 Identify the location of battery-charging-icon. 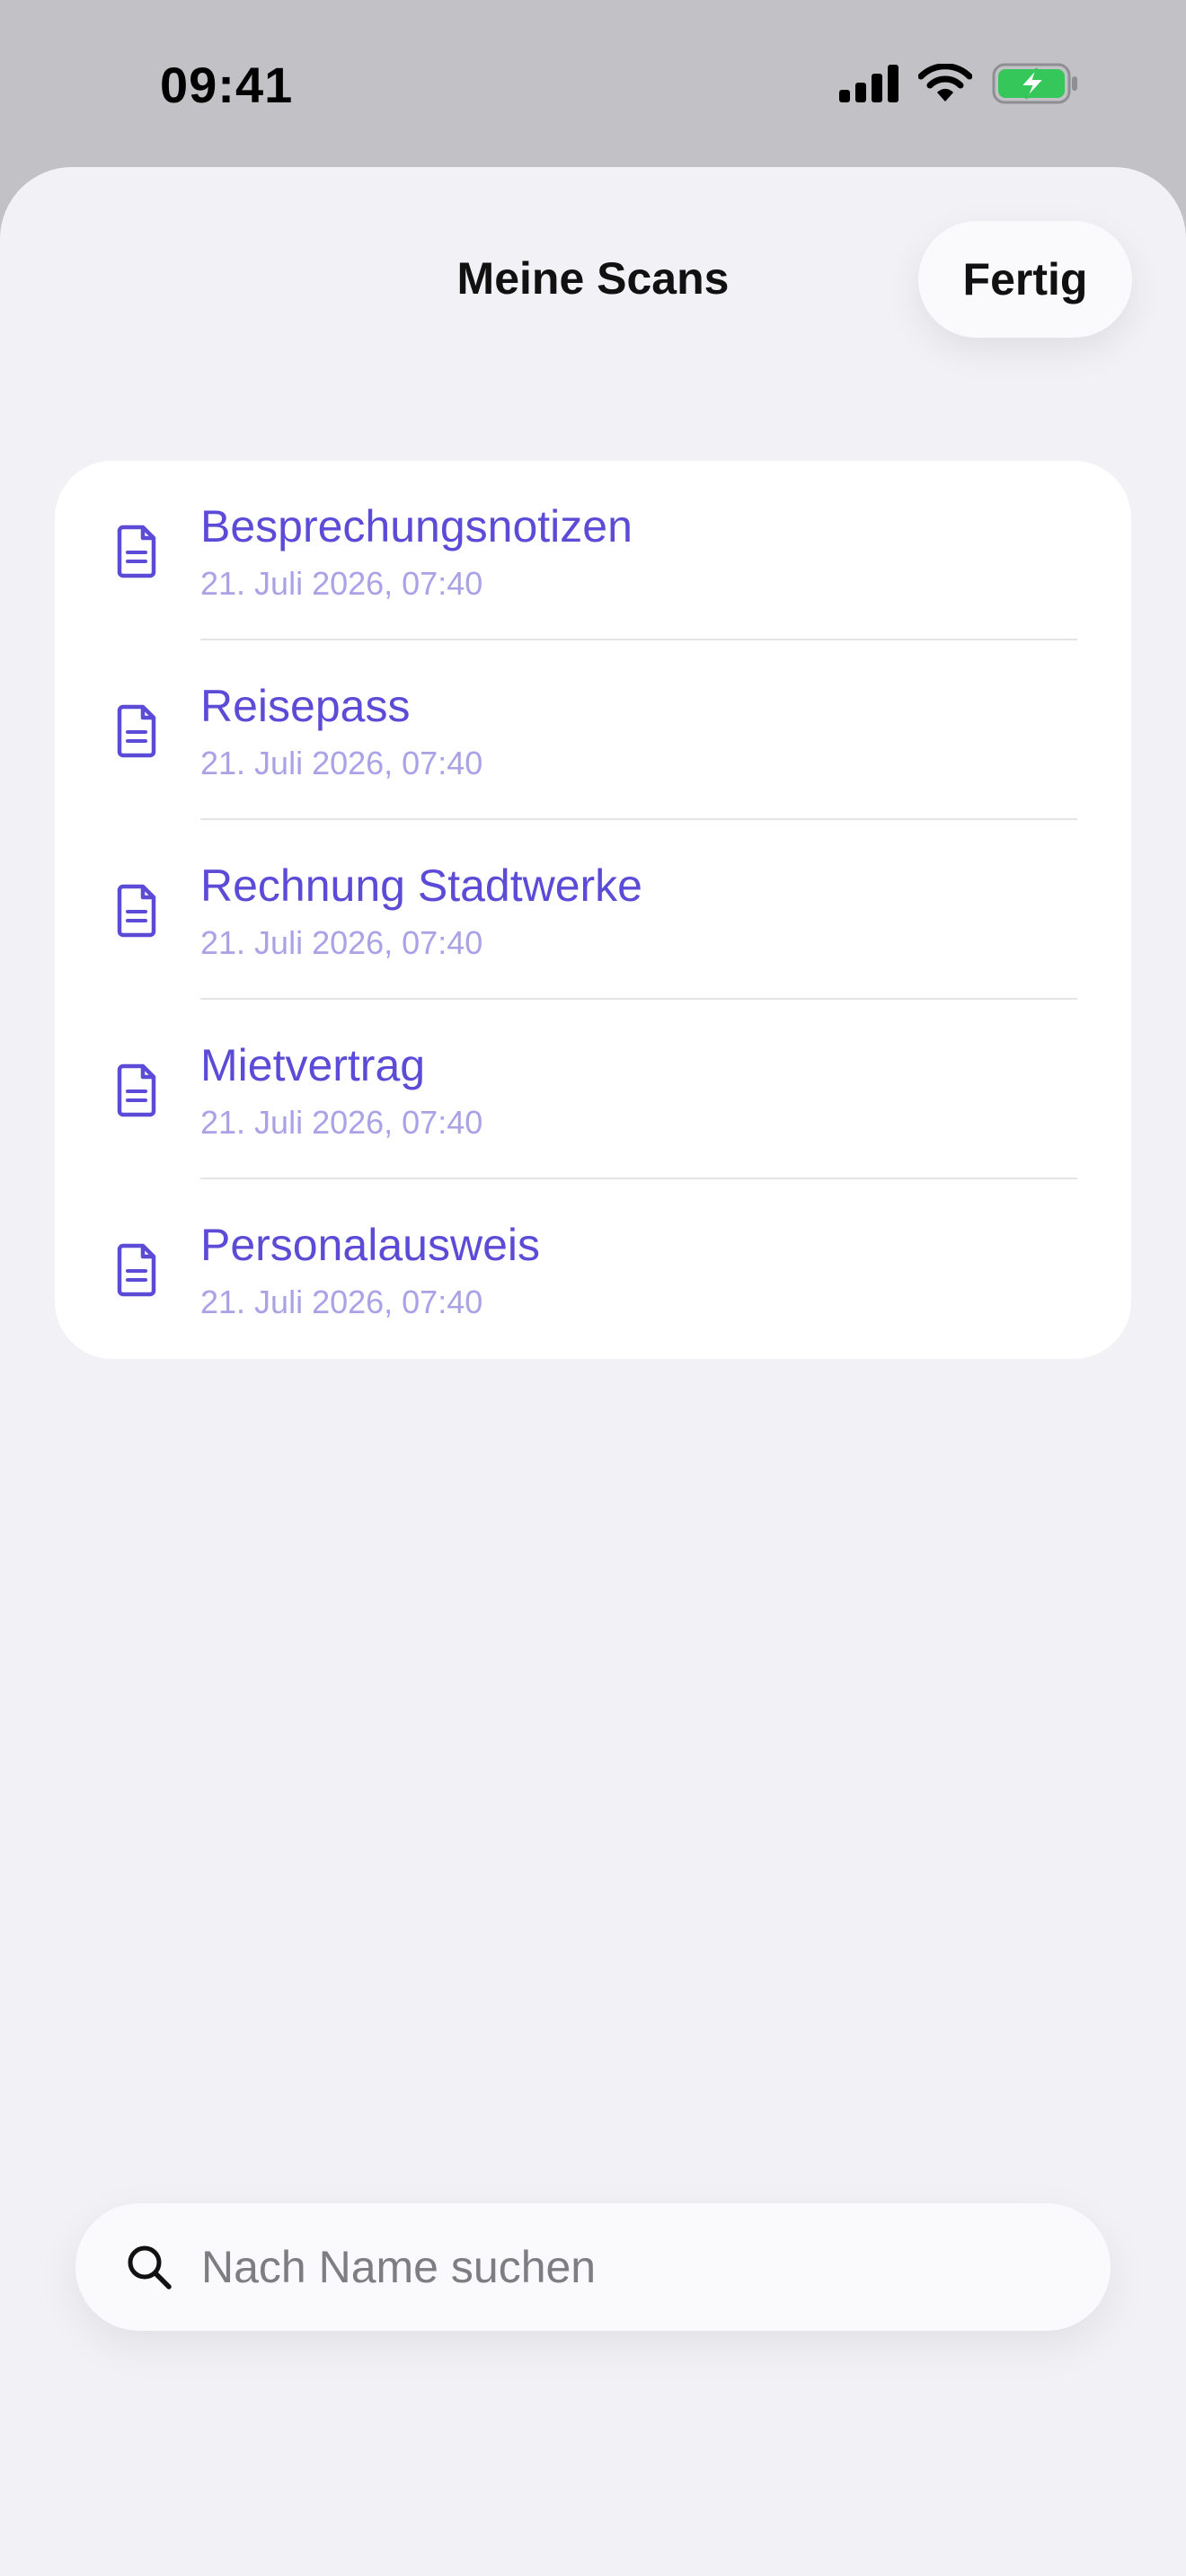
(1035, 86).